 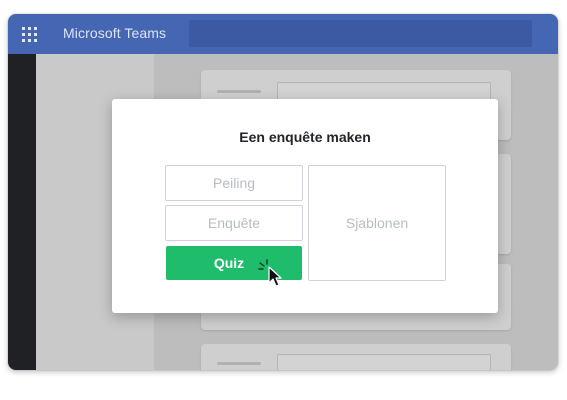 What do you see at coordinates (234, 183) in the screenshot?
I see `poll-option-button: Peiling` at bounding box center [234, 183].